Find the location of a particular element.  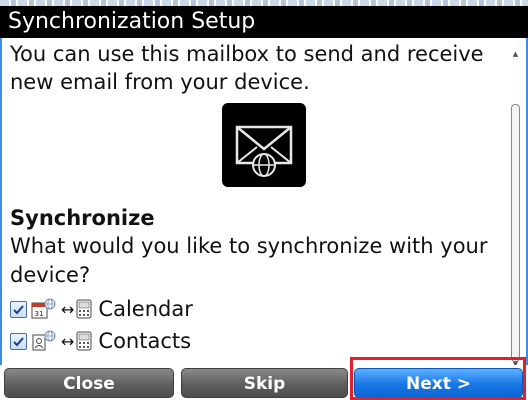

scroll-up-arrow-icon: ▲ is located at coordinates (515, 54).